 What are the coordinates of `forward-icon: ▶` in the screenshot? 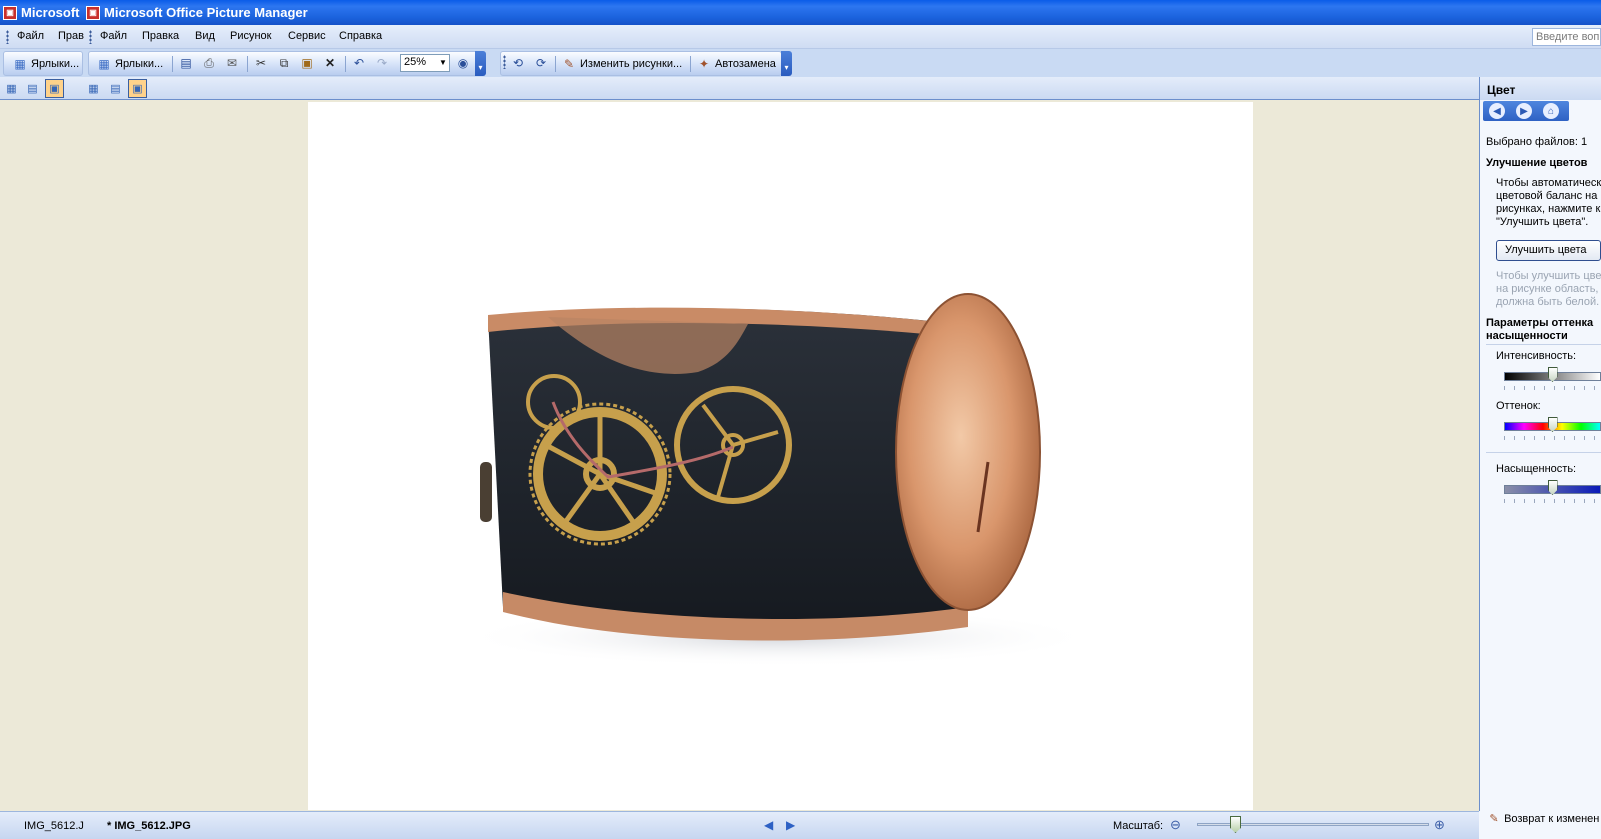 It's located at (1524, 111).